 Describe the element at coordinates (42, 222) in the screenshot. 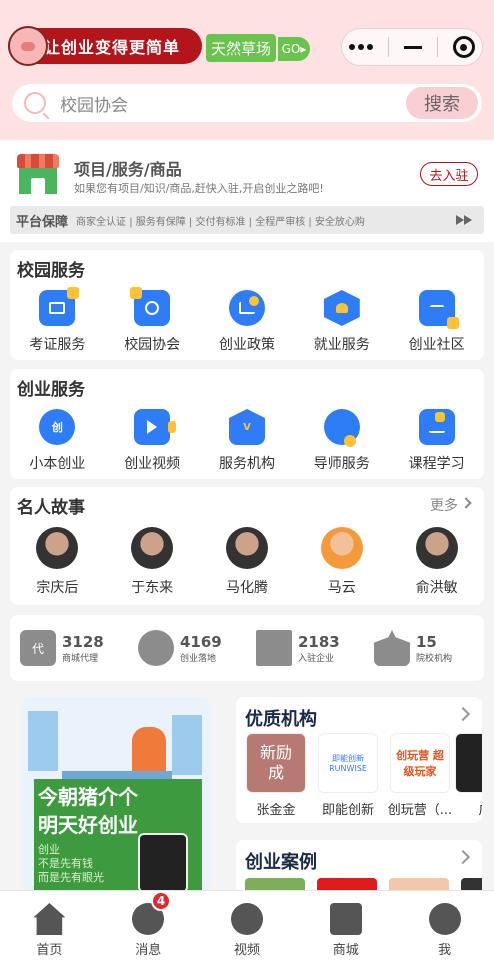

I see `guarantee-title: 平台保障` at that location.